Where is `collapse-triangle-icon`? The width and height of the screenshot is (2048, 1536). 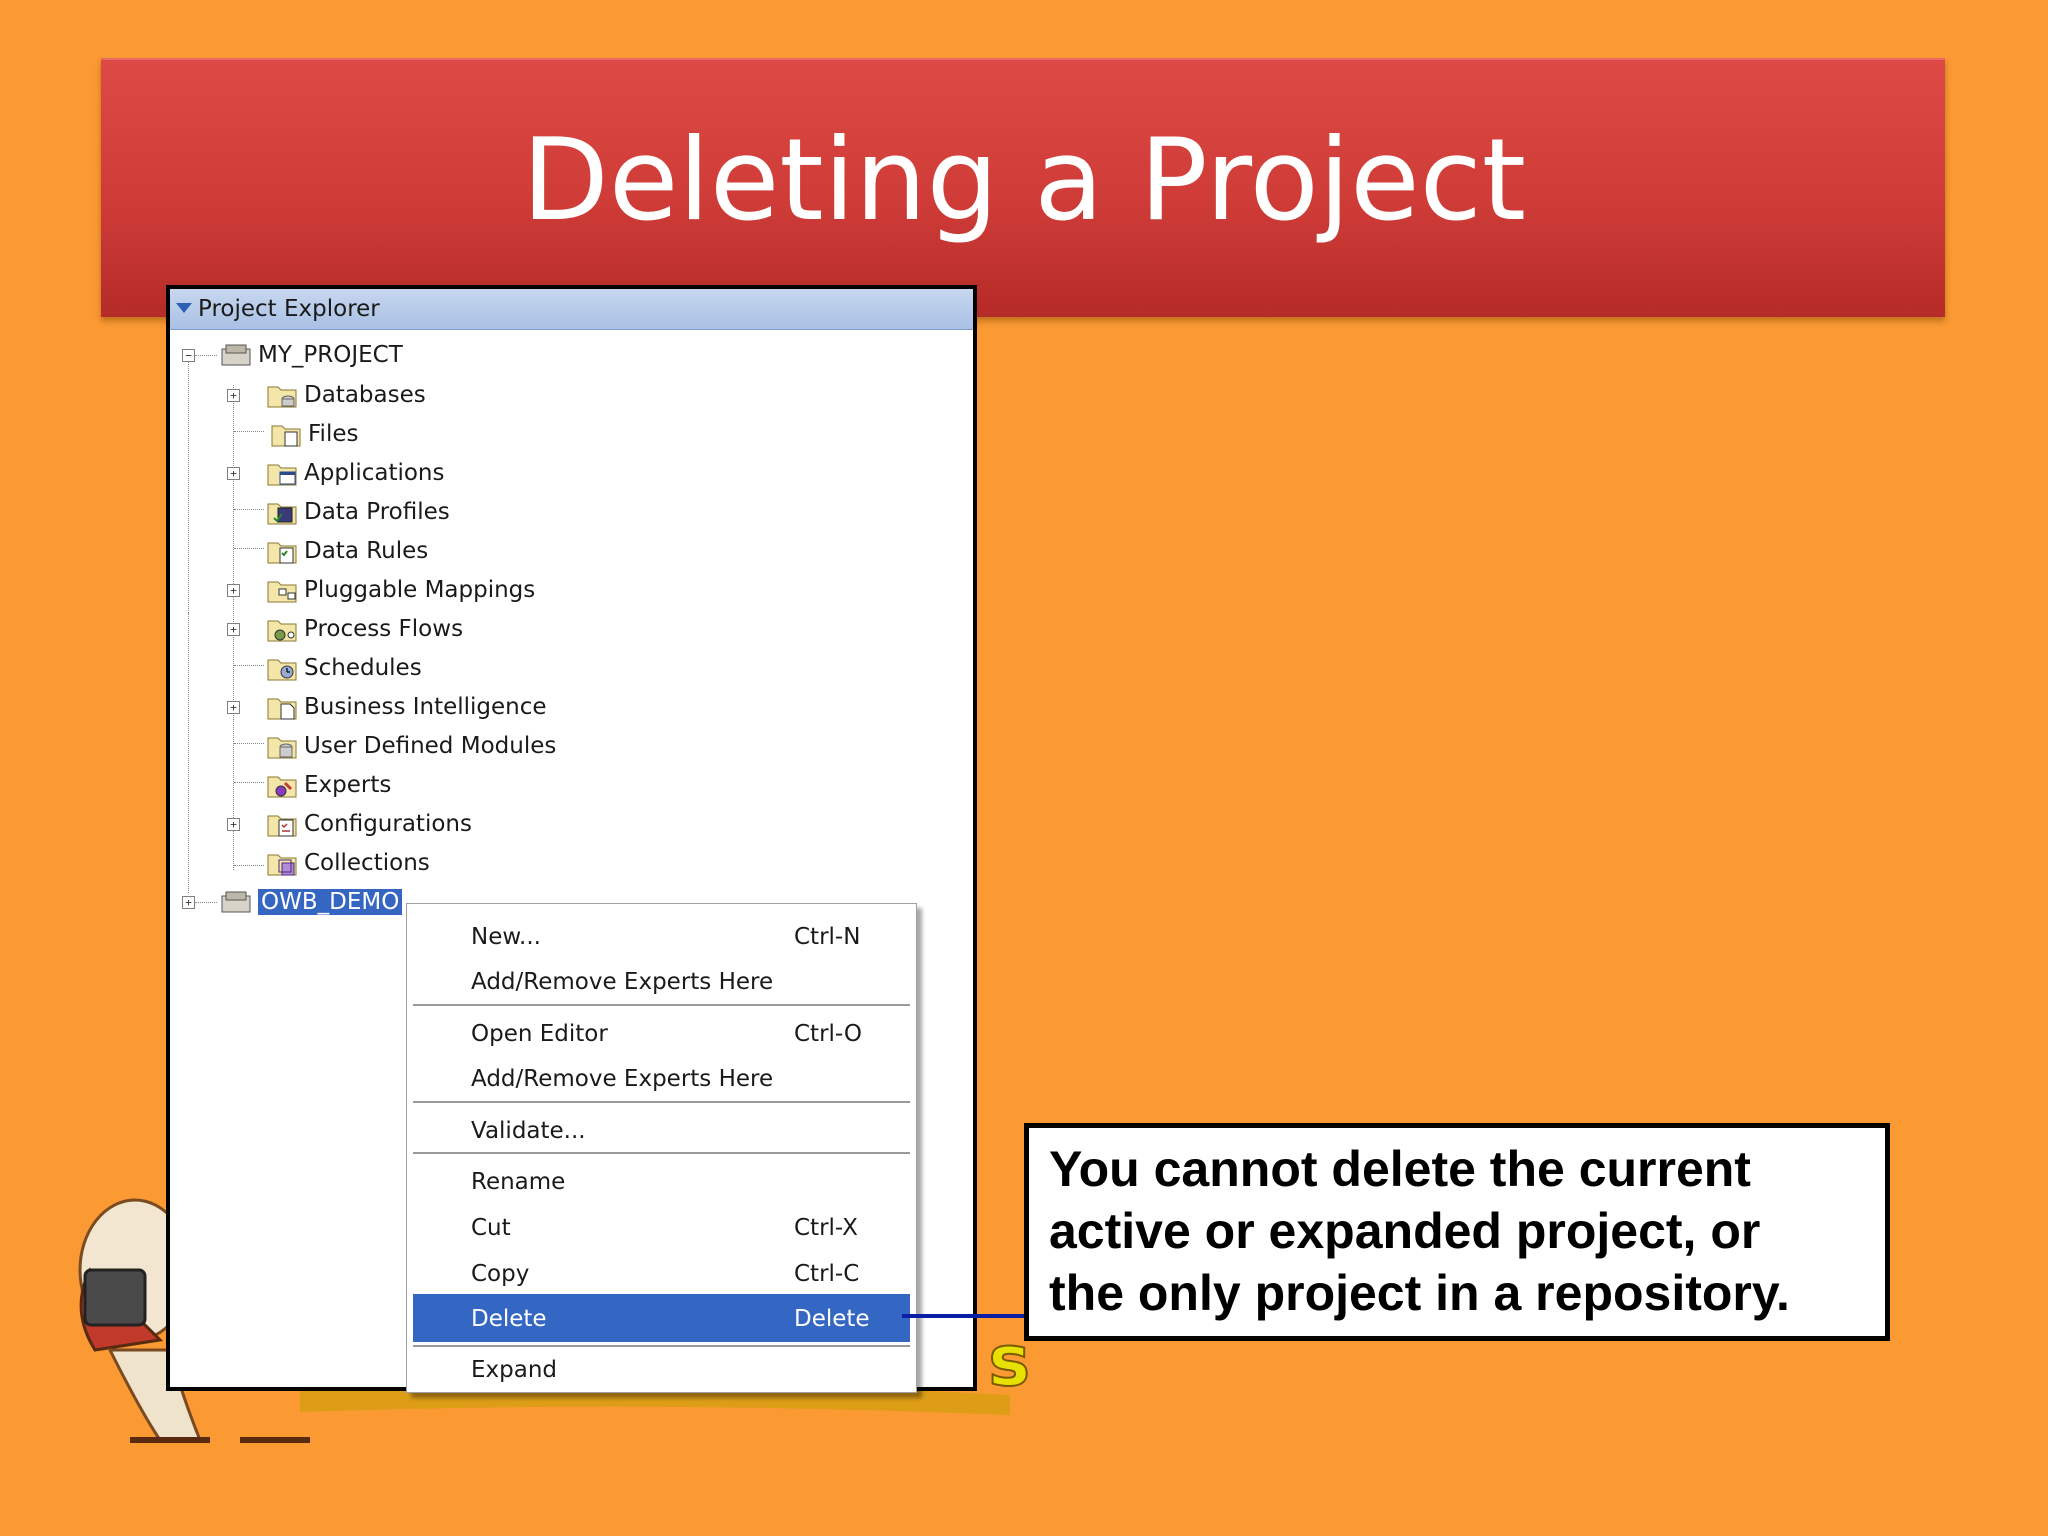 collapse-triangle-icon is located at coordinates (184, 308).